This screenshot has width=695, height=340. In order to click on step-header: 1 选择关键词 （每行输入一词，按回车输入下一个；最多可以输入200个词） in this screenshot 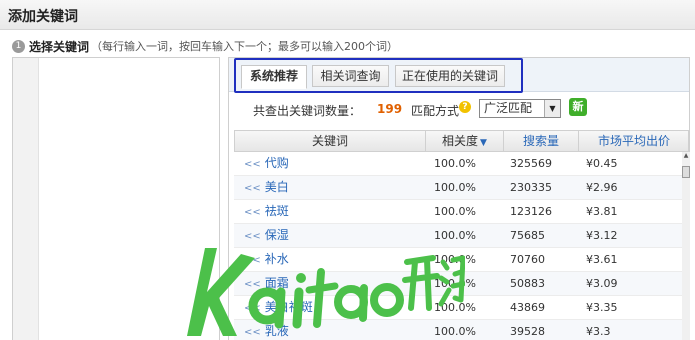, I will do `click(205, 46)`.